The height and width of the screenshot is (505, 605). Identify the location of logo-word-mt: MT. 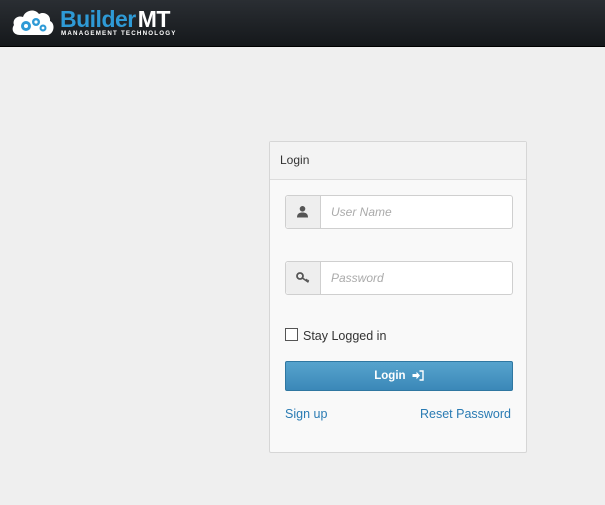
(154, 19).